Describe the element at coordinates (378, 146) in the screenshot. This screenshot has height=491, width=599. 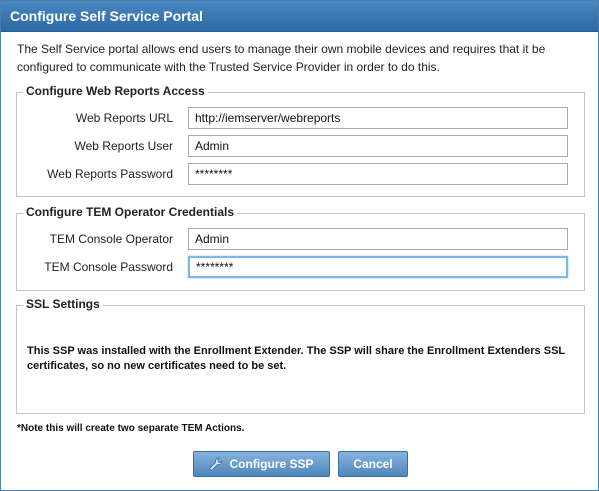
I see `web-reports-user-input` at that location.